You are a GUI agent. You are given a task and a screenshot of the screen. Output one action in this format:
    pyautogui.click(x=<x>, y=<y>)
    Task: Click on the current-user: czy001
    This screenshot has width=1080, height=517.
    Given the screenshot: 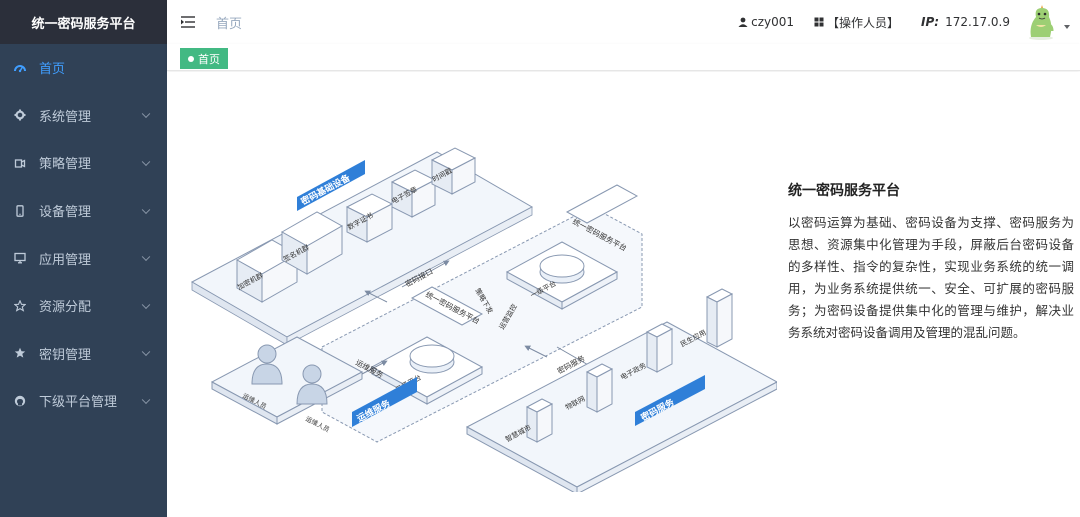 What is the action you would take?
    pyautogui.click(x=766, y=22)
    